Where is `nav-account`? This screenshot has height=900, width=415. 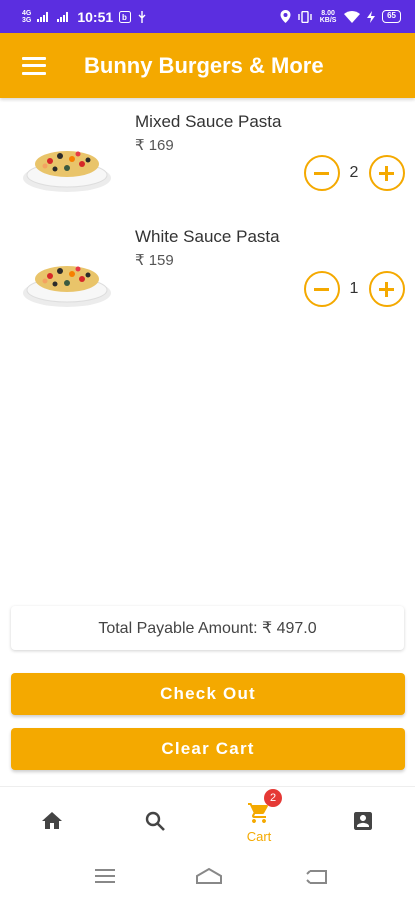 nav-account is located at coordinates (363, 821).